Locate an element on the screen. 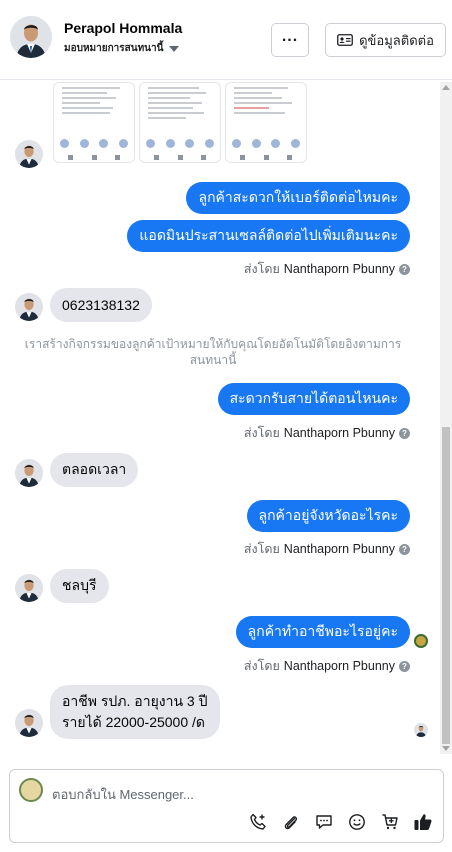 Image resolution: width=452 pixels, height=852 pixels. scrollbar-thumb is located at coordinates (446, 585).